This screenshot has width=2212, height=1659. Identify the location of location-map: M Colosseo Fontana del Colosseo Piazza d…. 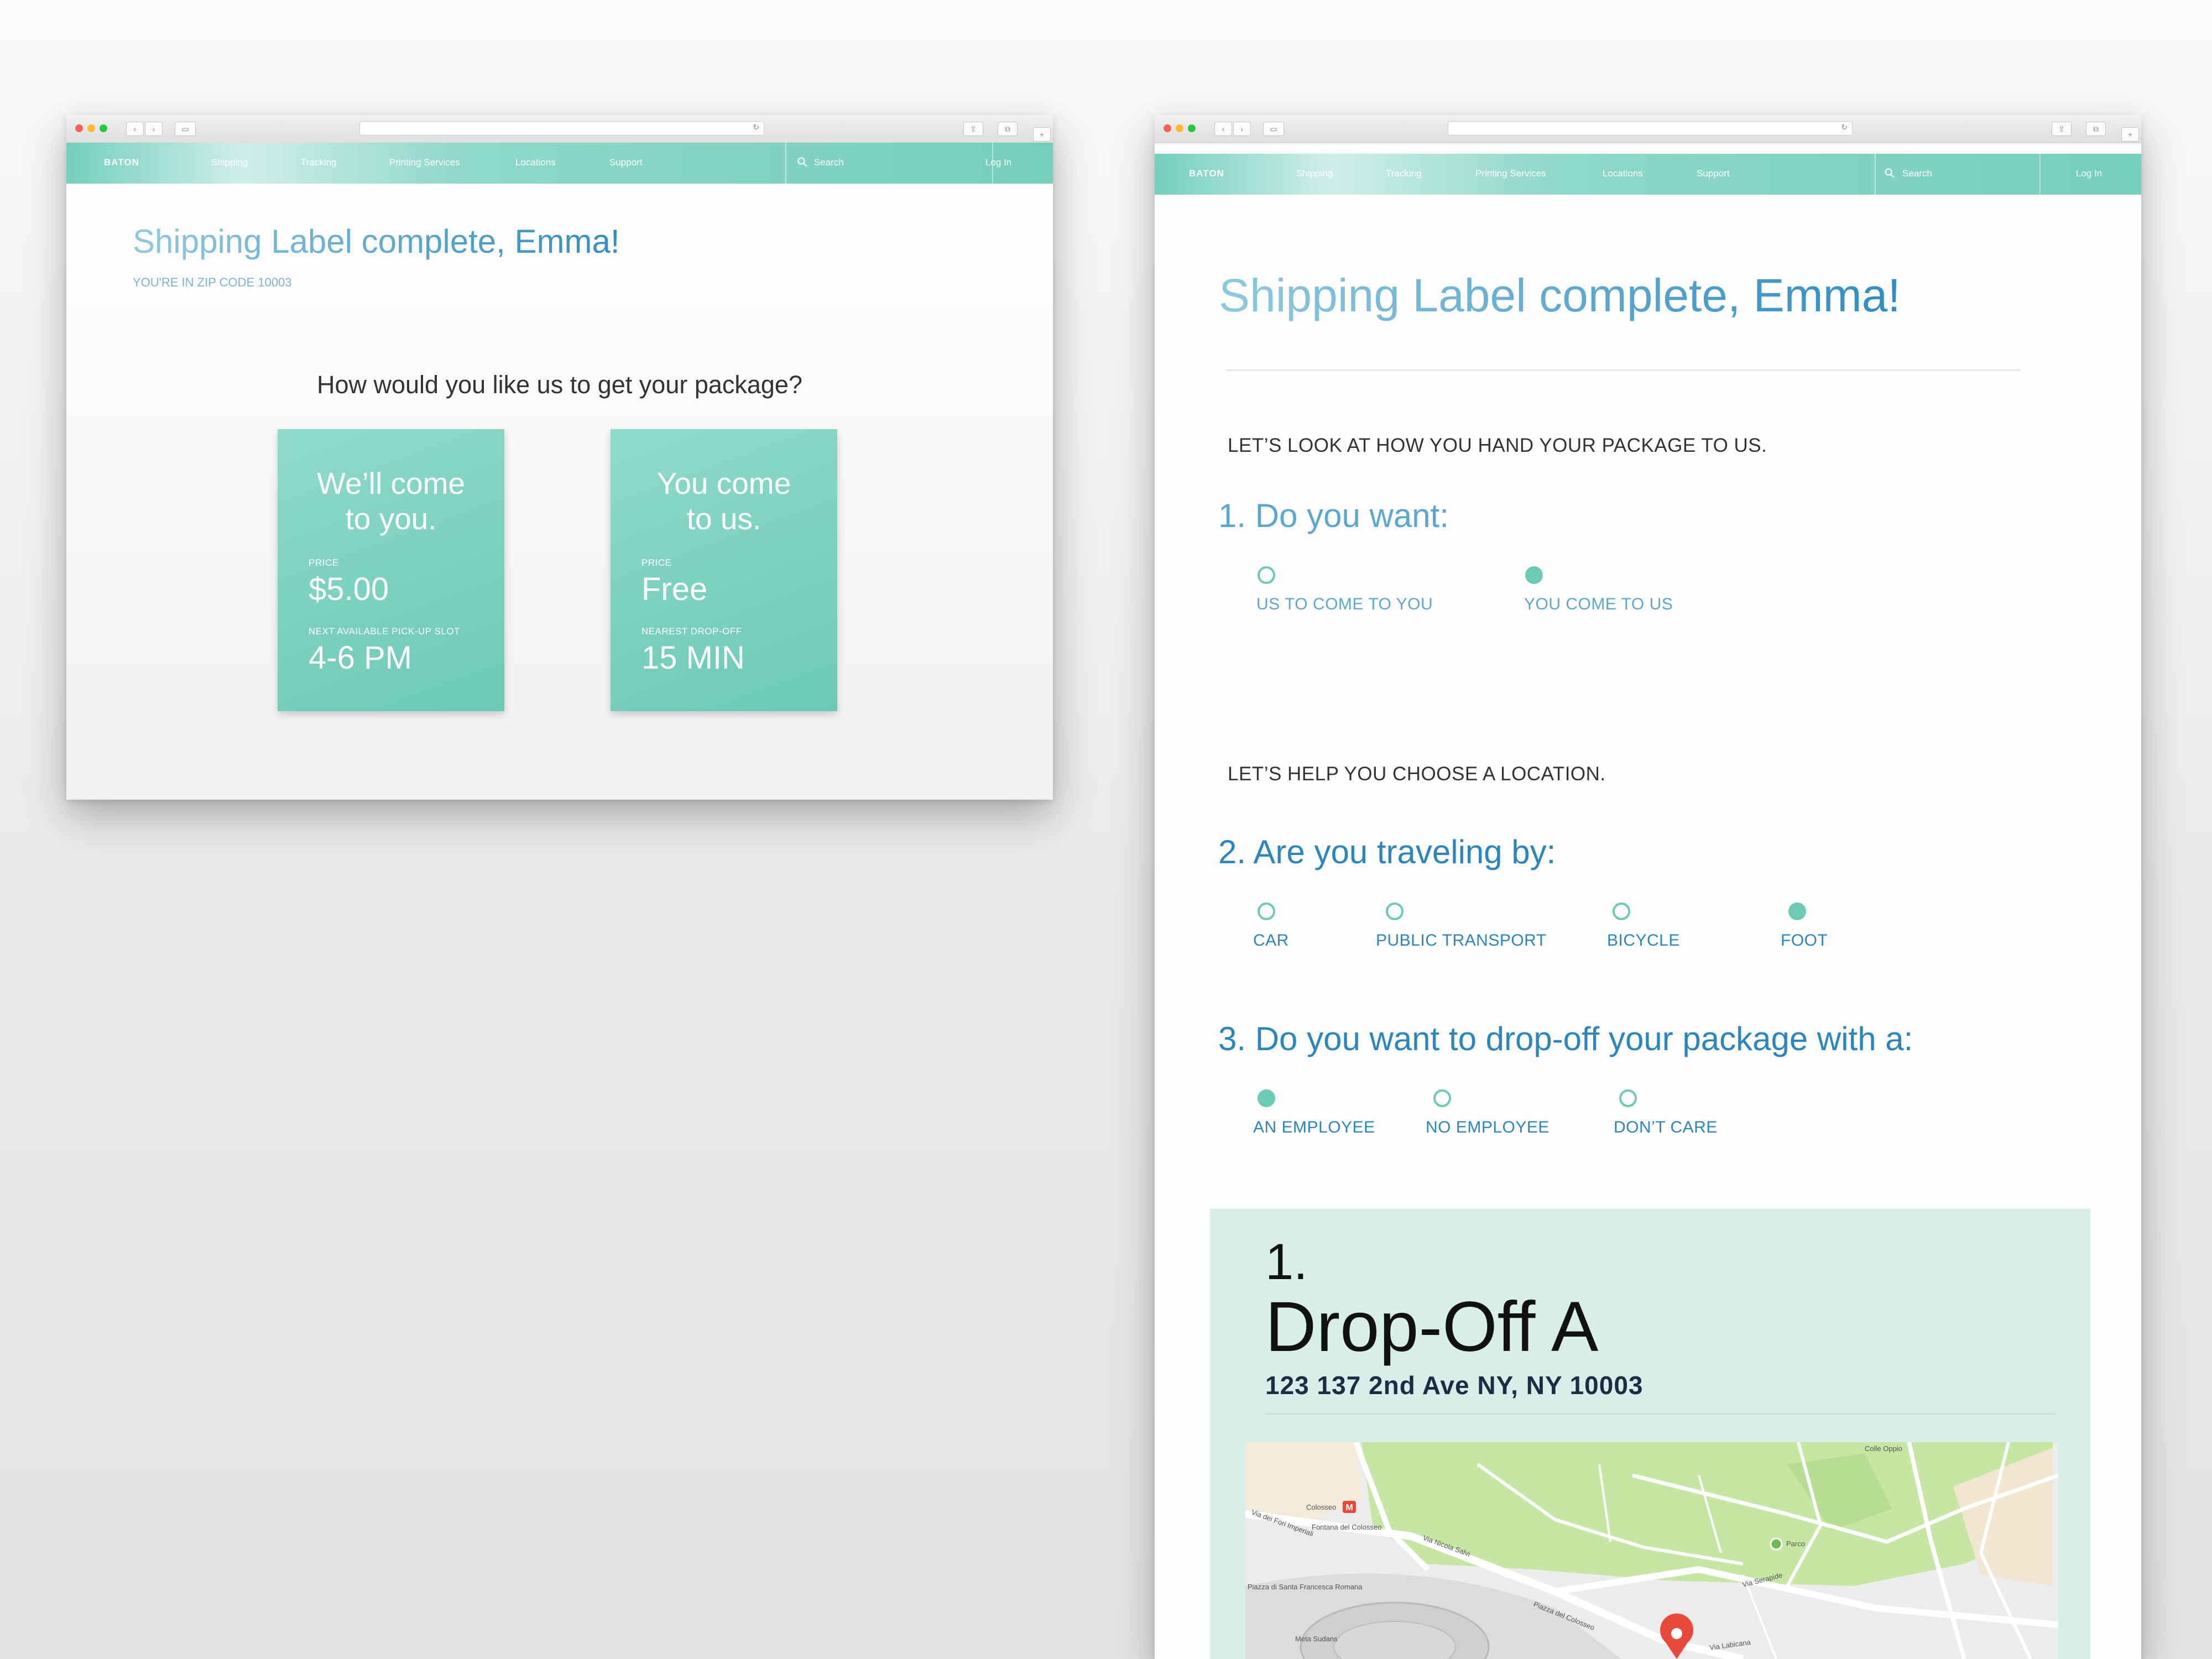
(1652, 1550).